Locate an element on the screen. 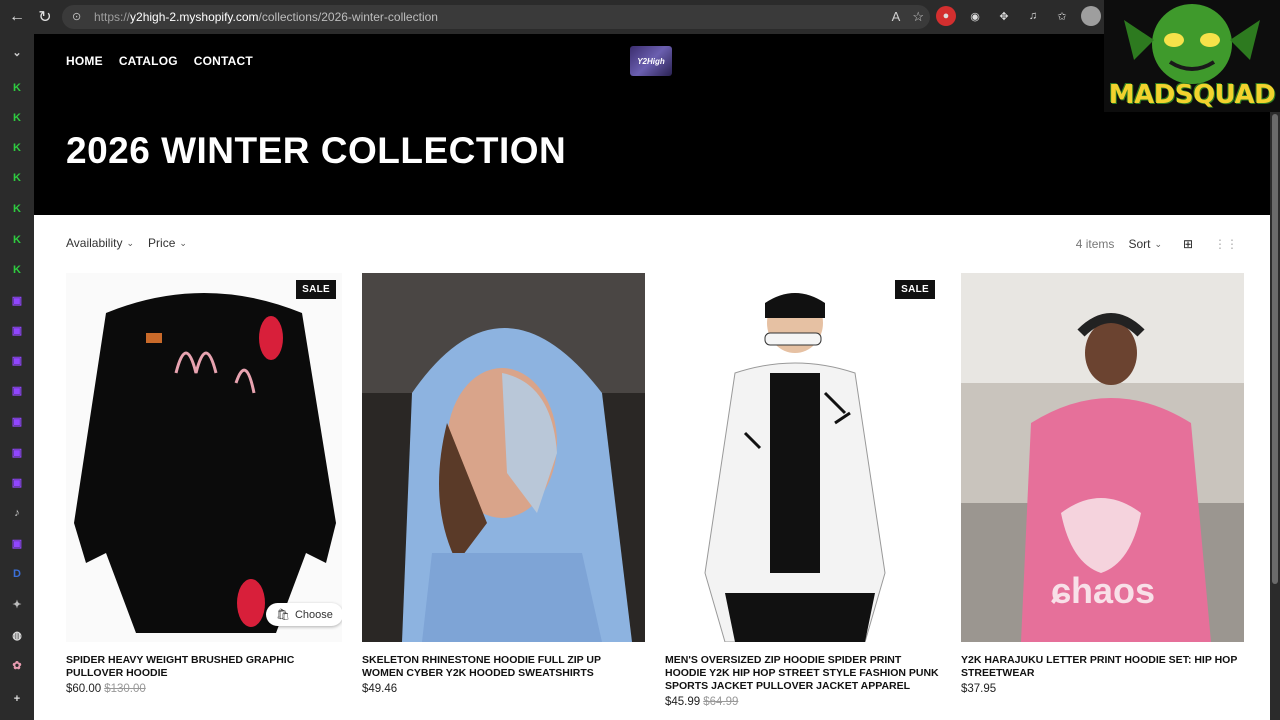 The height and width of the screenshot is (720, 1280). current-price: $60.00 is located at coordinates (84, 689).